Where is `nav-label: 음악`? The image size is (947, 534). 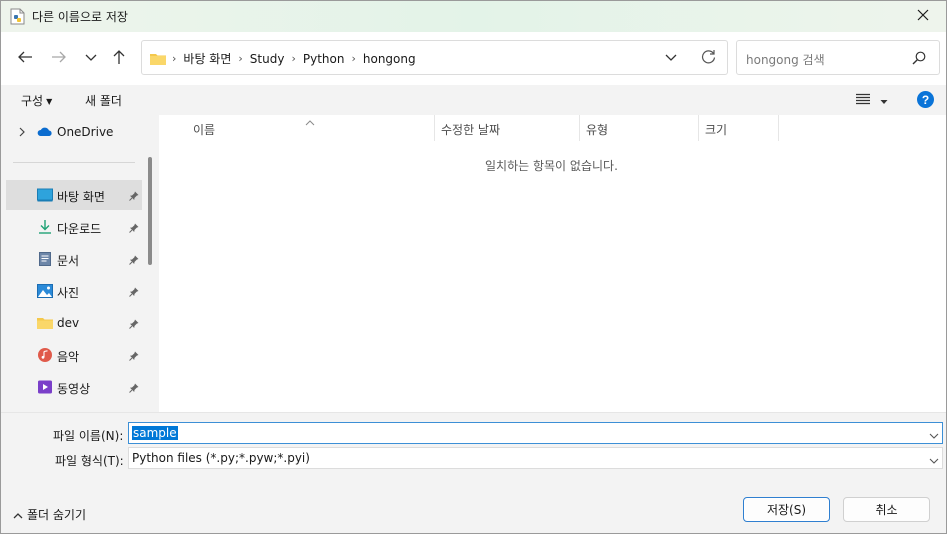
nav-label: 음악 is located at coordinates (68, 357).